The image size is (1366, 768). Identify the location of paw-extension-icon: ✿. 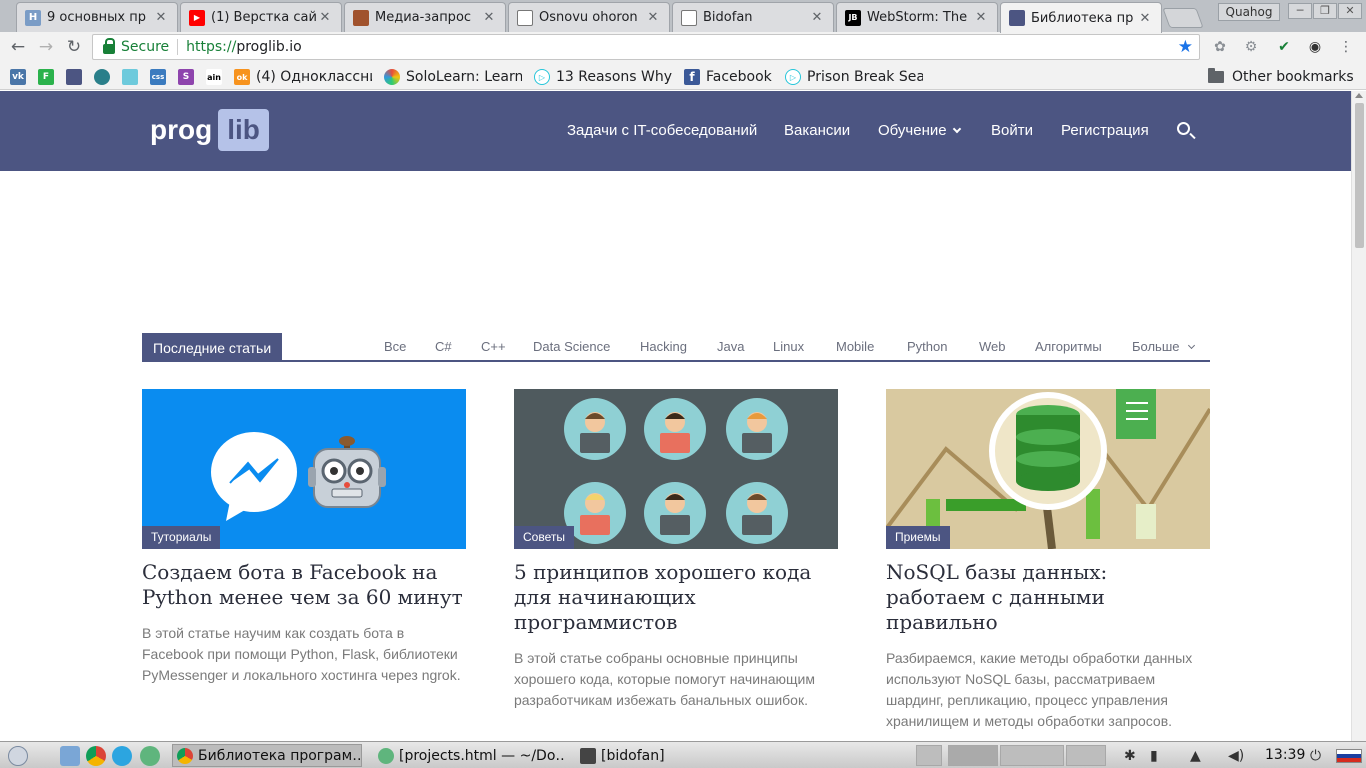
(1220, 47).